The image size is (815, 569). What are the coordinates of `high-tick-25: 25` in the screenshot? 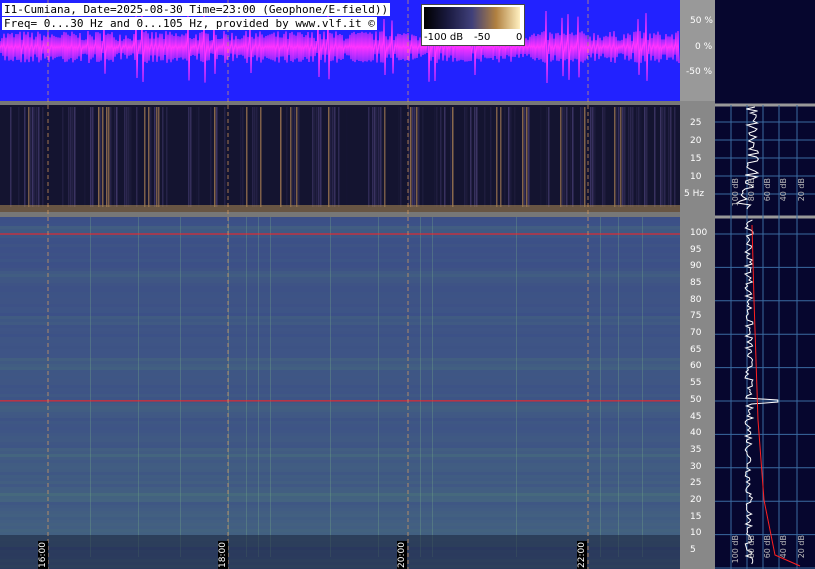 It's located at (696, 483).